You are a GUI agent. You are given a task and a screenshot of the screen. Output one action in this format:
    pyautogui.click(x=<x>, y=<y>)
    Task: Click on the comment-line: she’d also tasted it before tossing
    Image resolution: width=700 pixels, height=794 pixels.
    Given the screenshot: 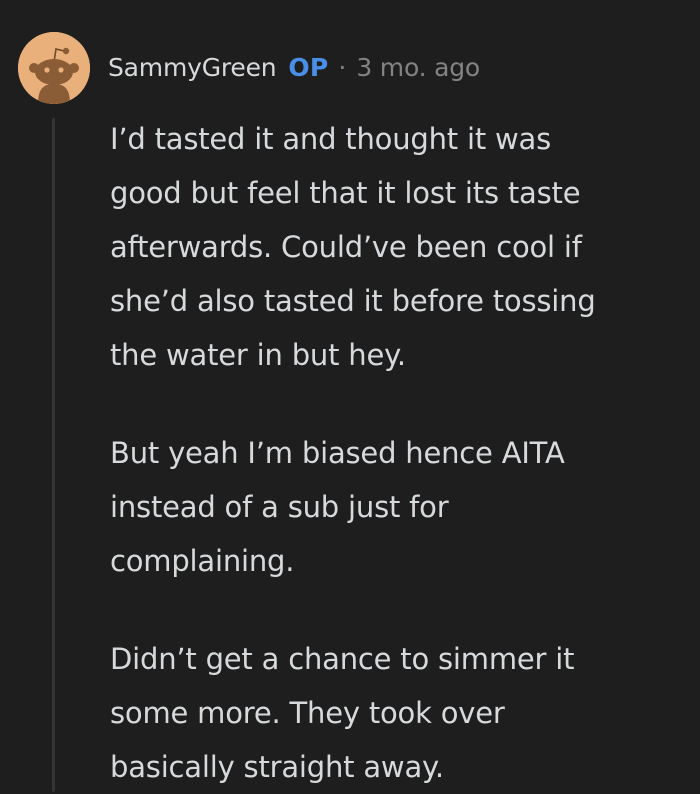 What is the action you would take?
    pyautogui.click(x=353, y=301)
    